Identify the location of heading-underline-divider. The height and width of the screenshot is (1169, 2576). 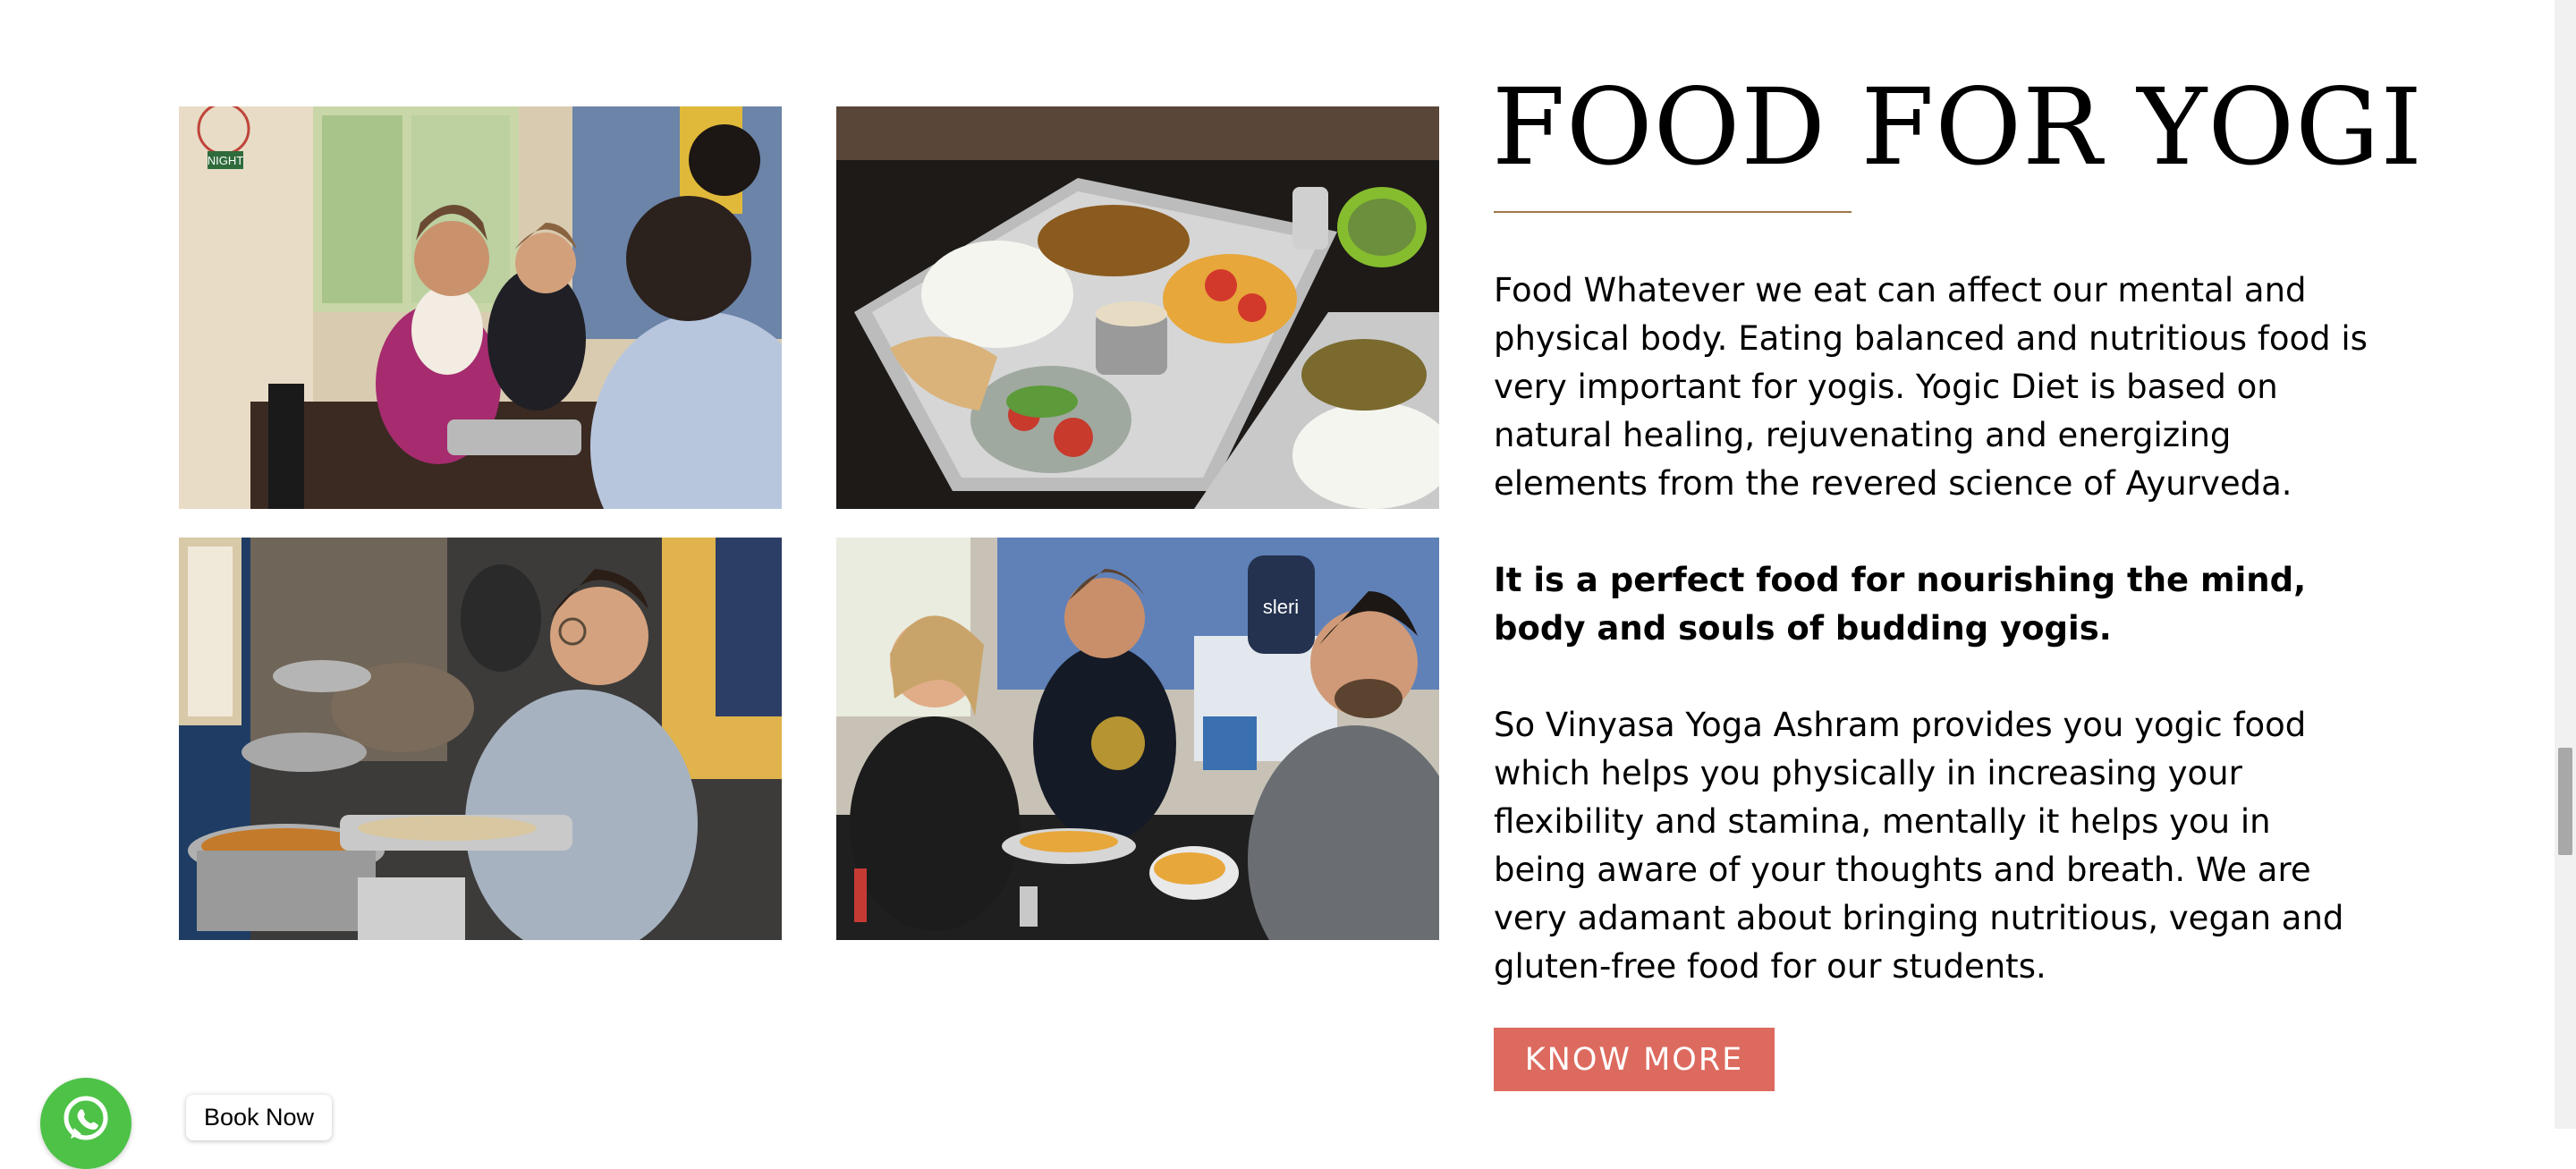
(1673, 212).